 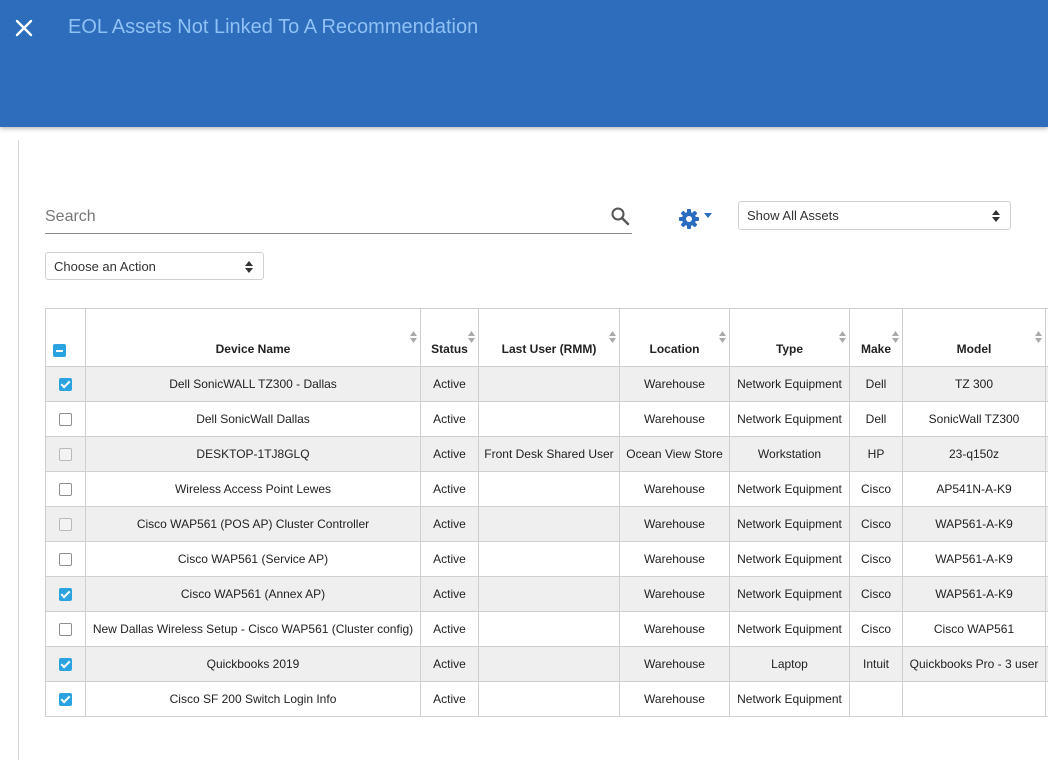 I want to click on column-header: Device Name, so click(x=253, y=338).